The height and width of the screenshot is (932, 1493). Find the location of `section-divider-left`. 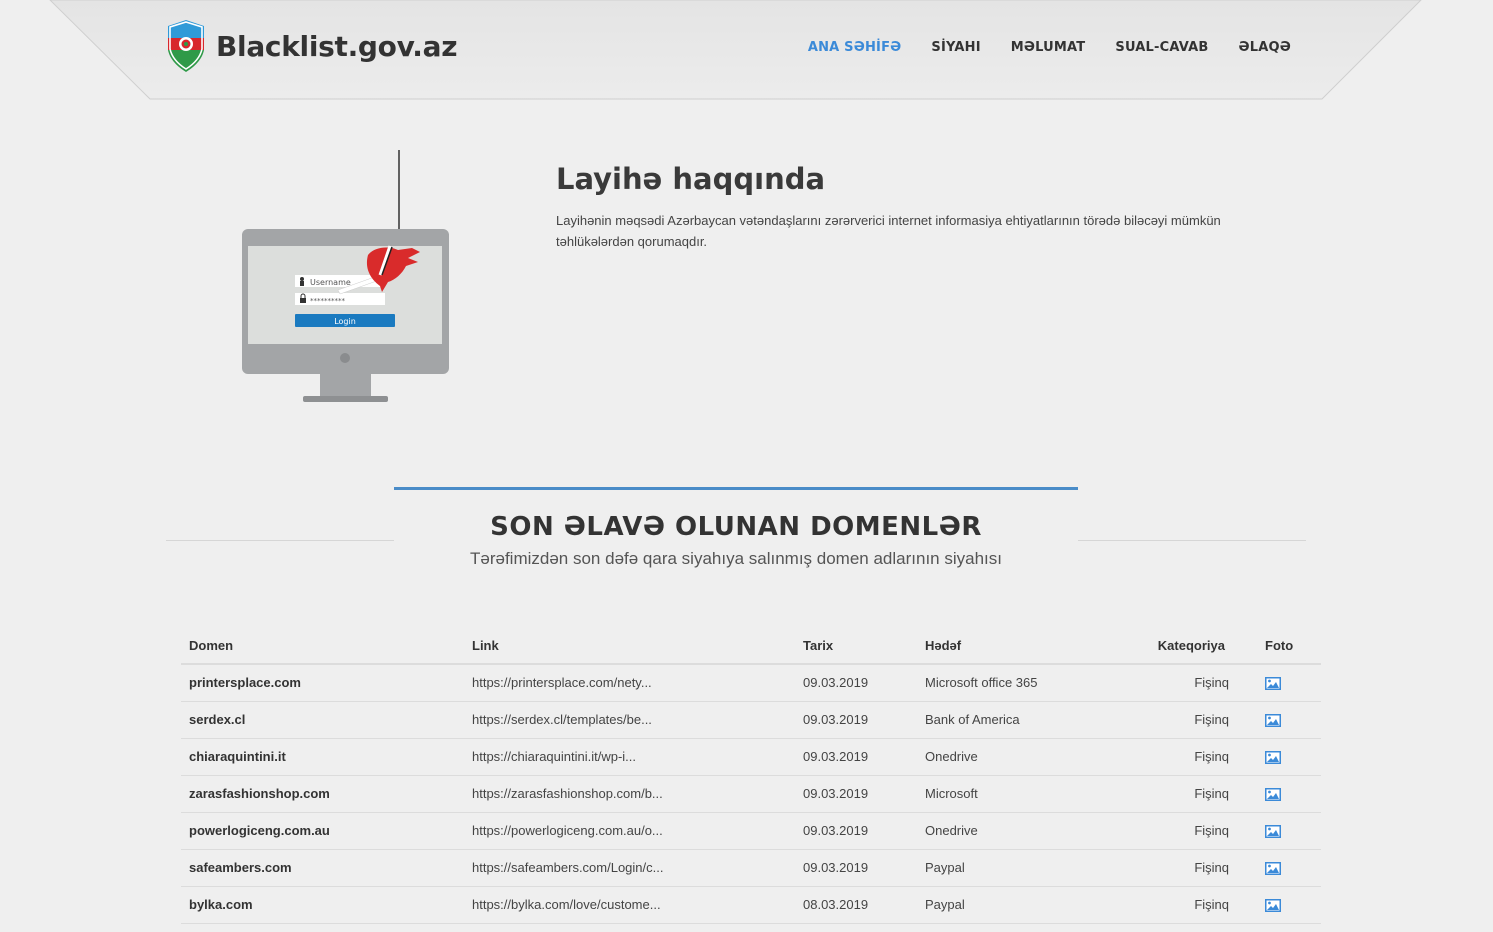

section-divider-left is located at coordinates (280, 540).